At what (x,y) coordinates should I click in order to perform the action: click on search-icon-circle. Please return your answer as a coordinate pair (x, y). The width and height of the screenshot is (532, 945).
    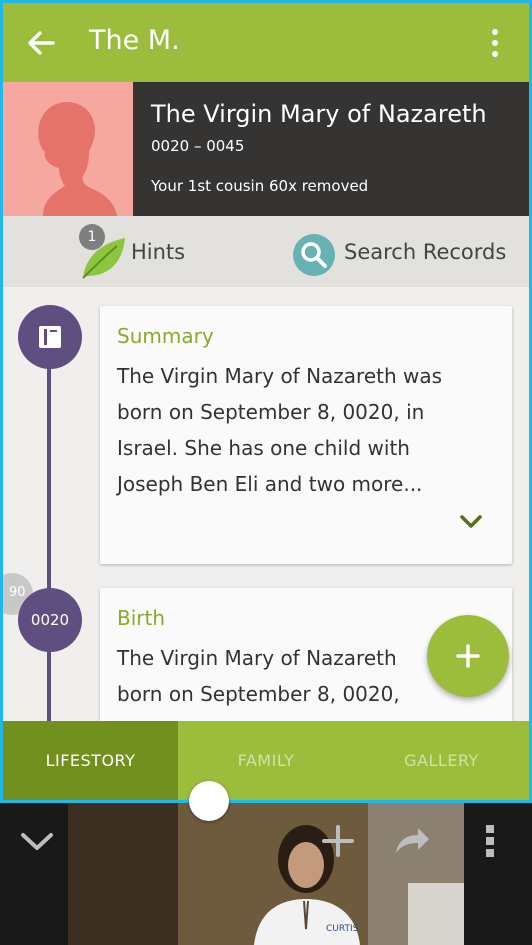
    Looking at the image, I should click on (314, 255).